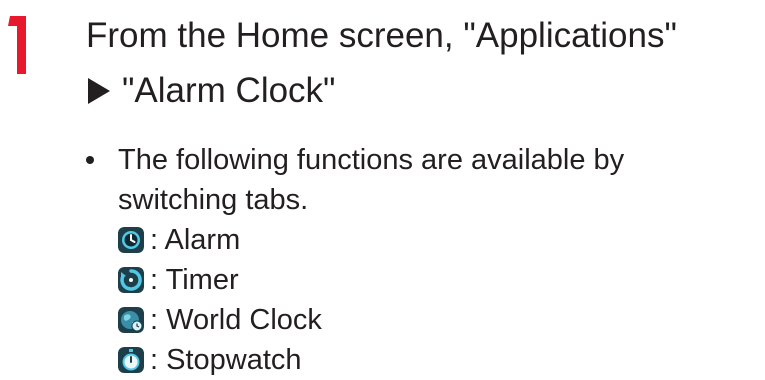  I want to click on bullet-dot-icon, so click(90, 160).